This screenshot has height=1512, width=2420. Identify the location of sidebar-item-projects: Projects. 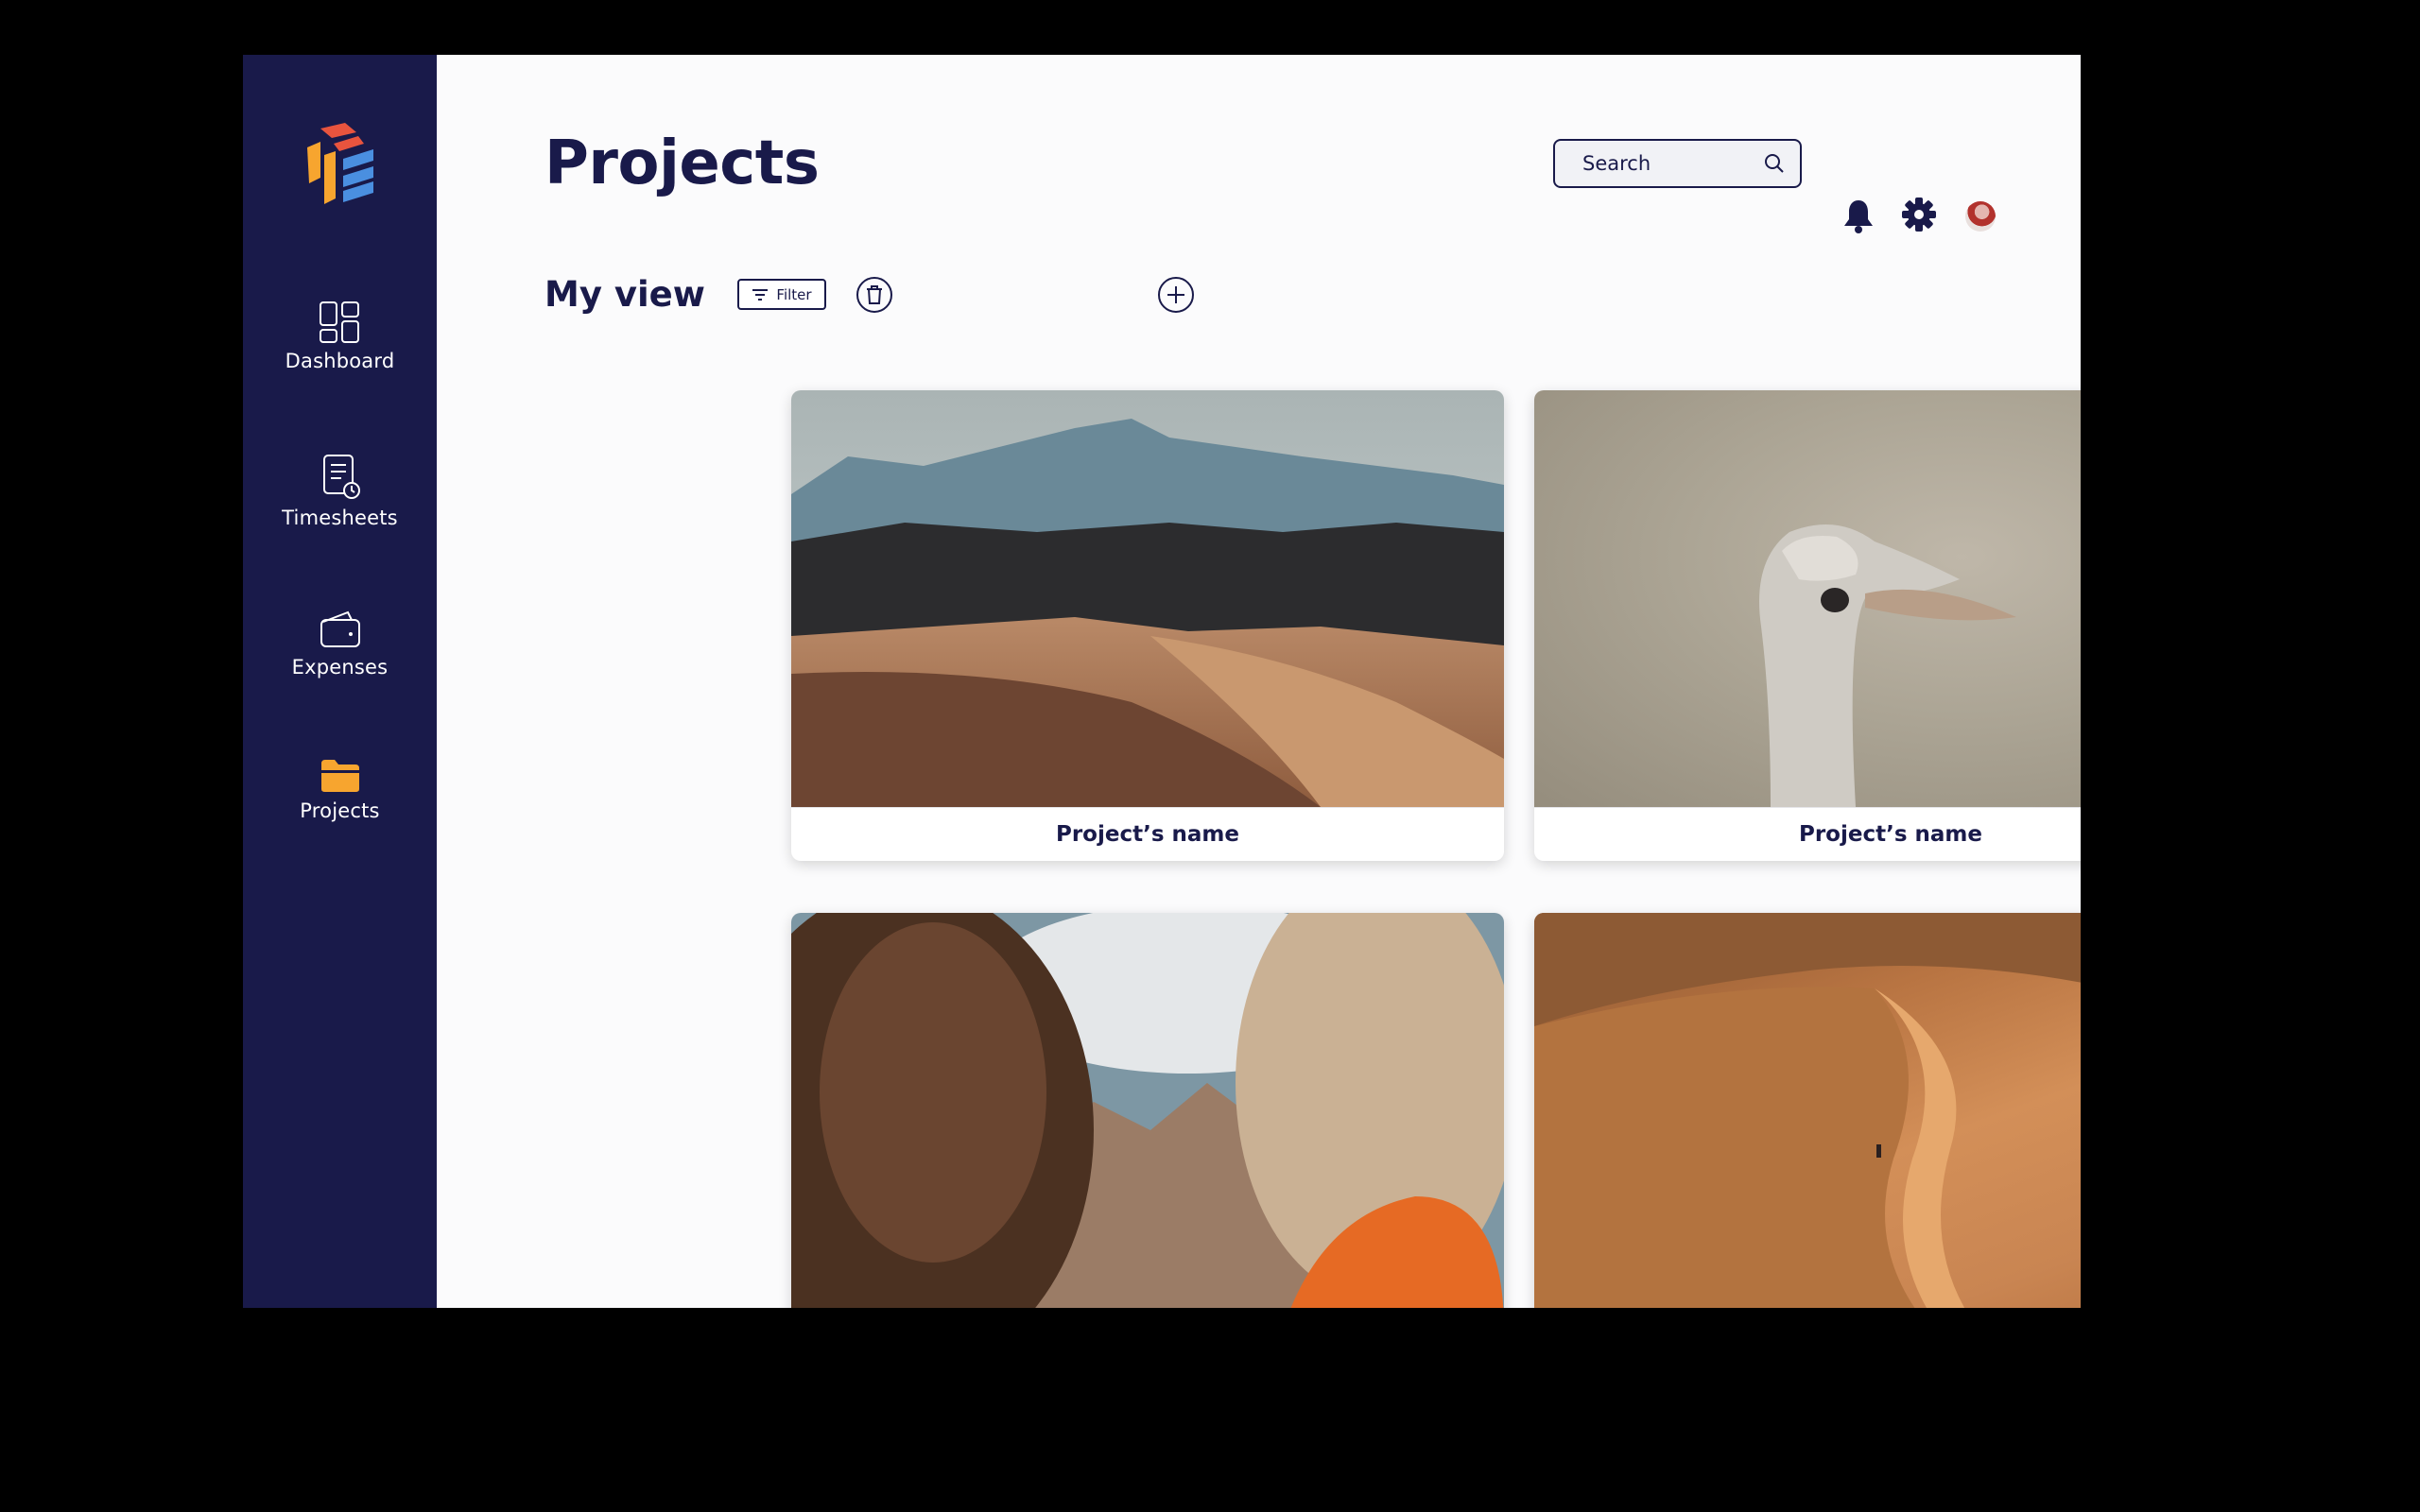
(340, 790).